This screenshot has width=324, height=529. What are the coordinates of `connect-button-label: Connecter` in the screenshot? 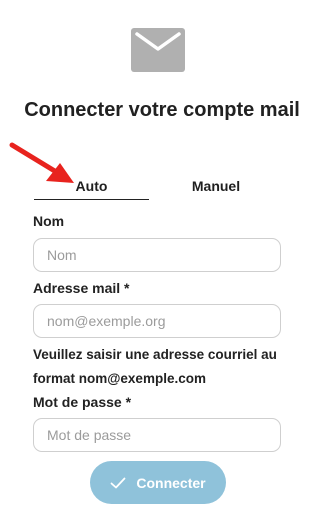 It's located at (171, 482).